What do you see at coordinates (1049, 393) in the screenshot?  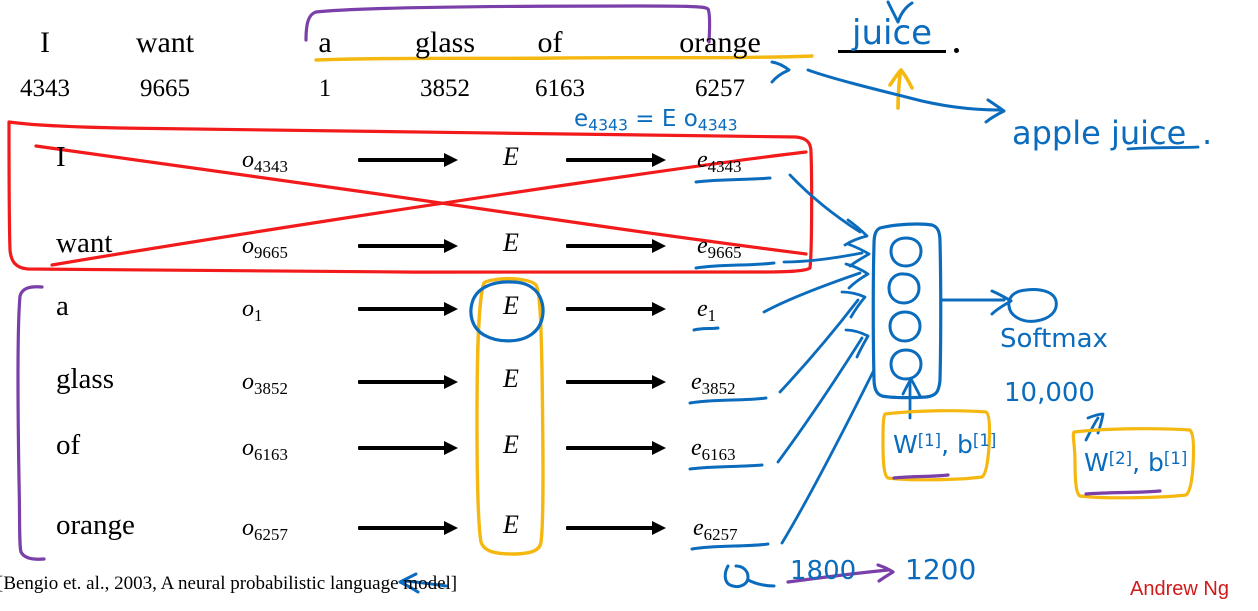 I see `vocab-size-label: 10,000` at bounding box center [1049, 393].